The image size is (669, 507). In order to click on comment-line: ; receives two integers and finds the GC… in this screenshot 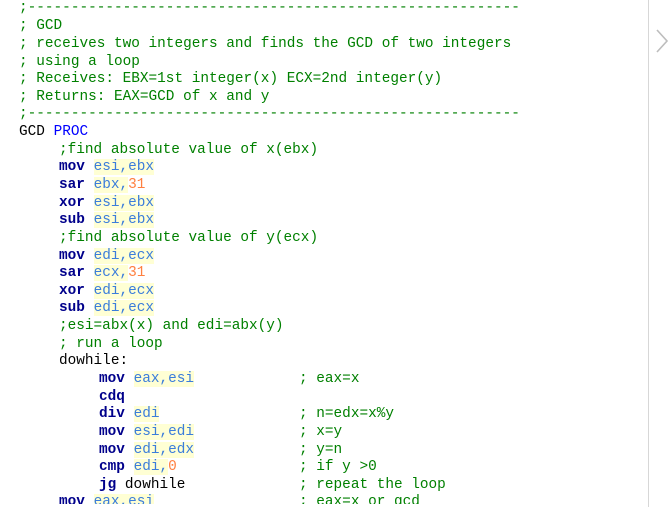, I will do `click(265, 44)`.